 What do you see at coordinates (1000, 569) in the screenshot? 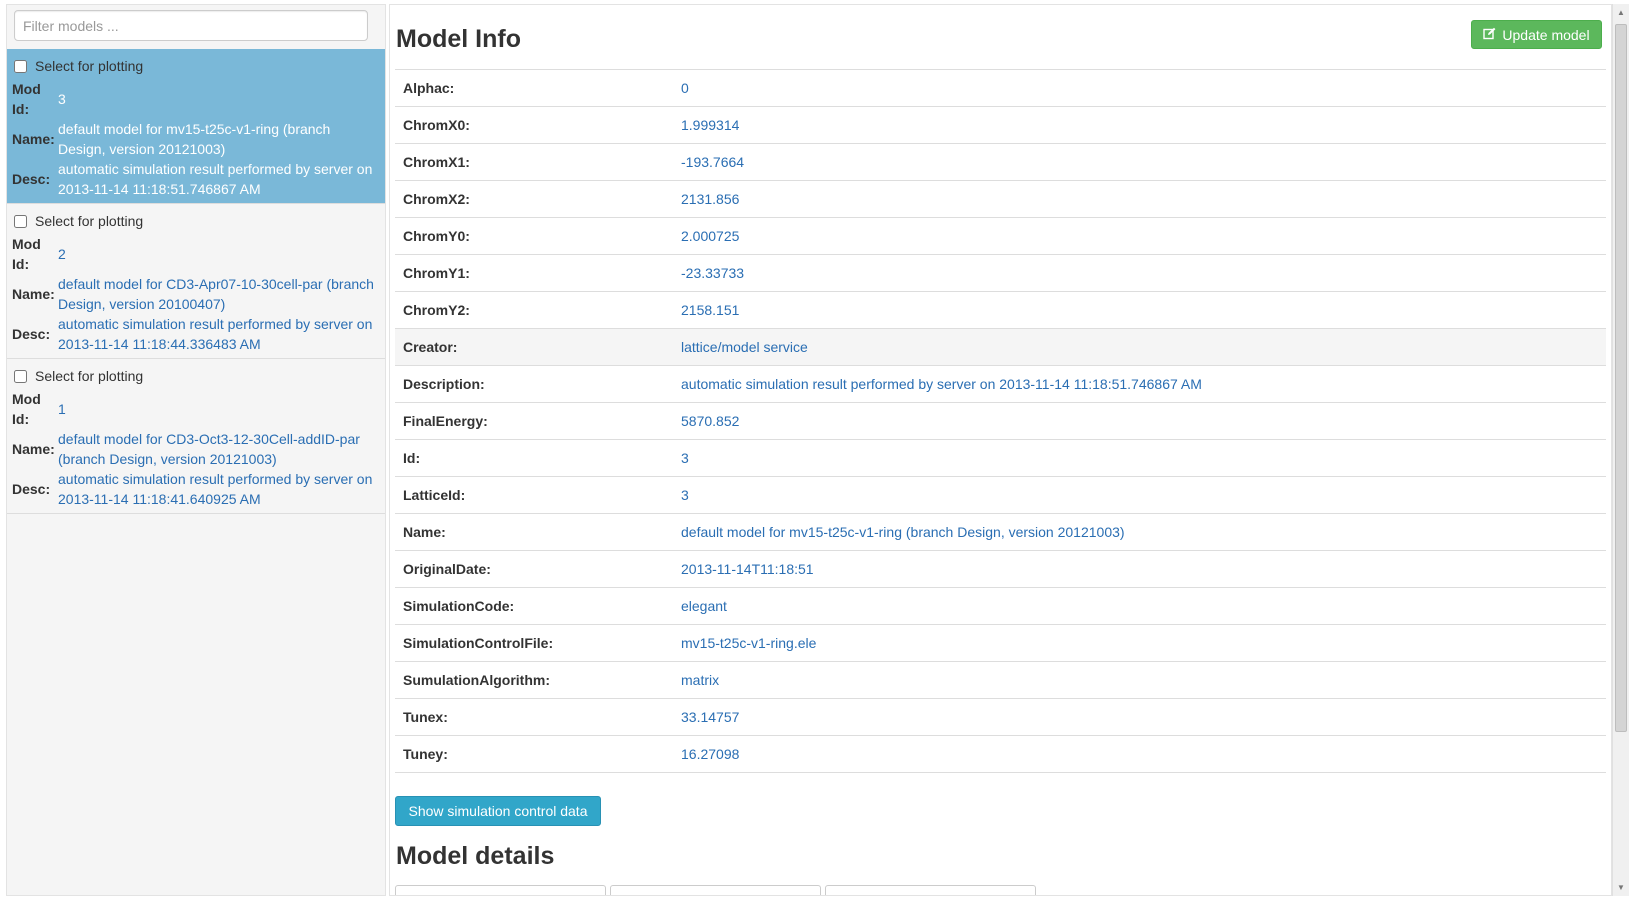
I see `info-row: OriginalDate: 2013-11-14T11:18:51` at bounding box center [1000, 569].